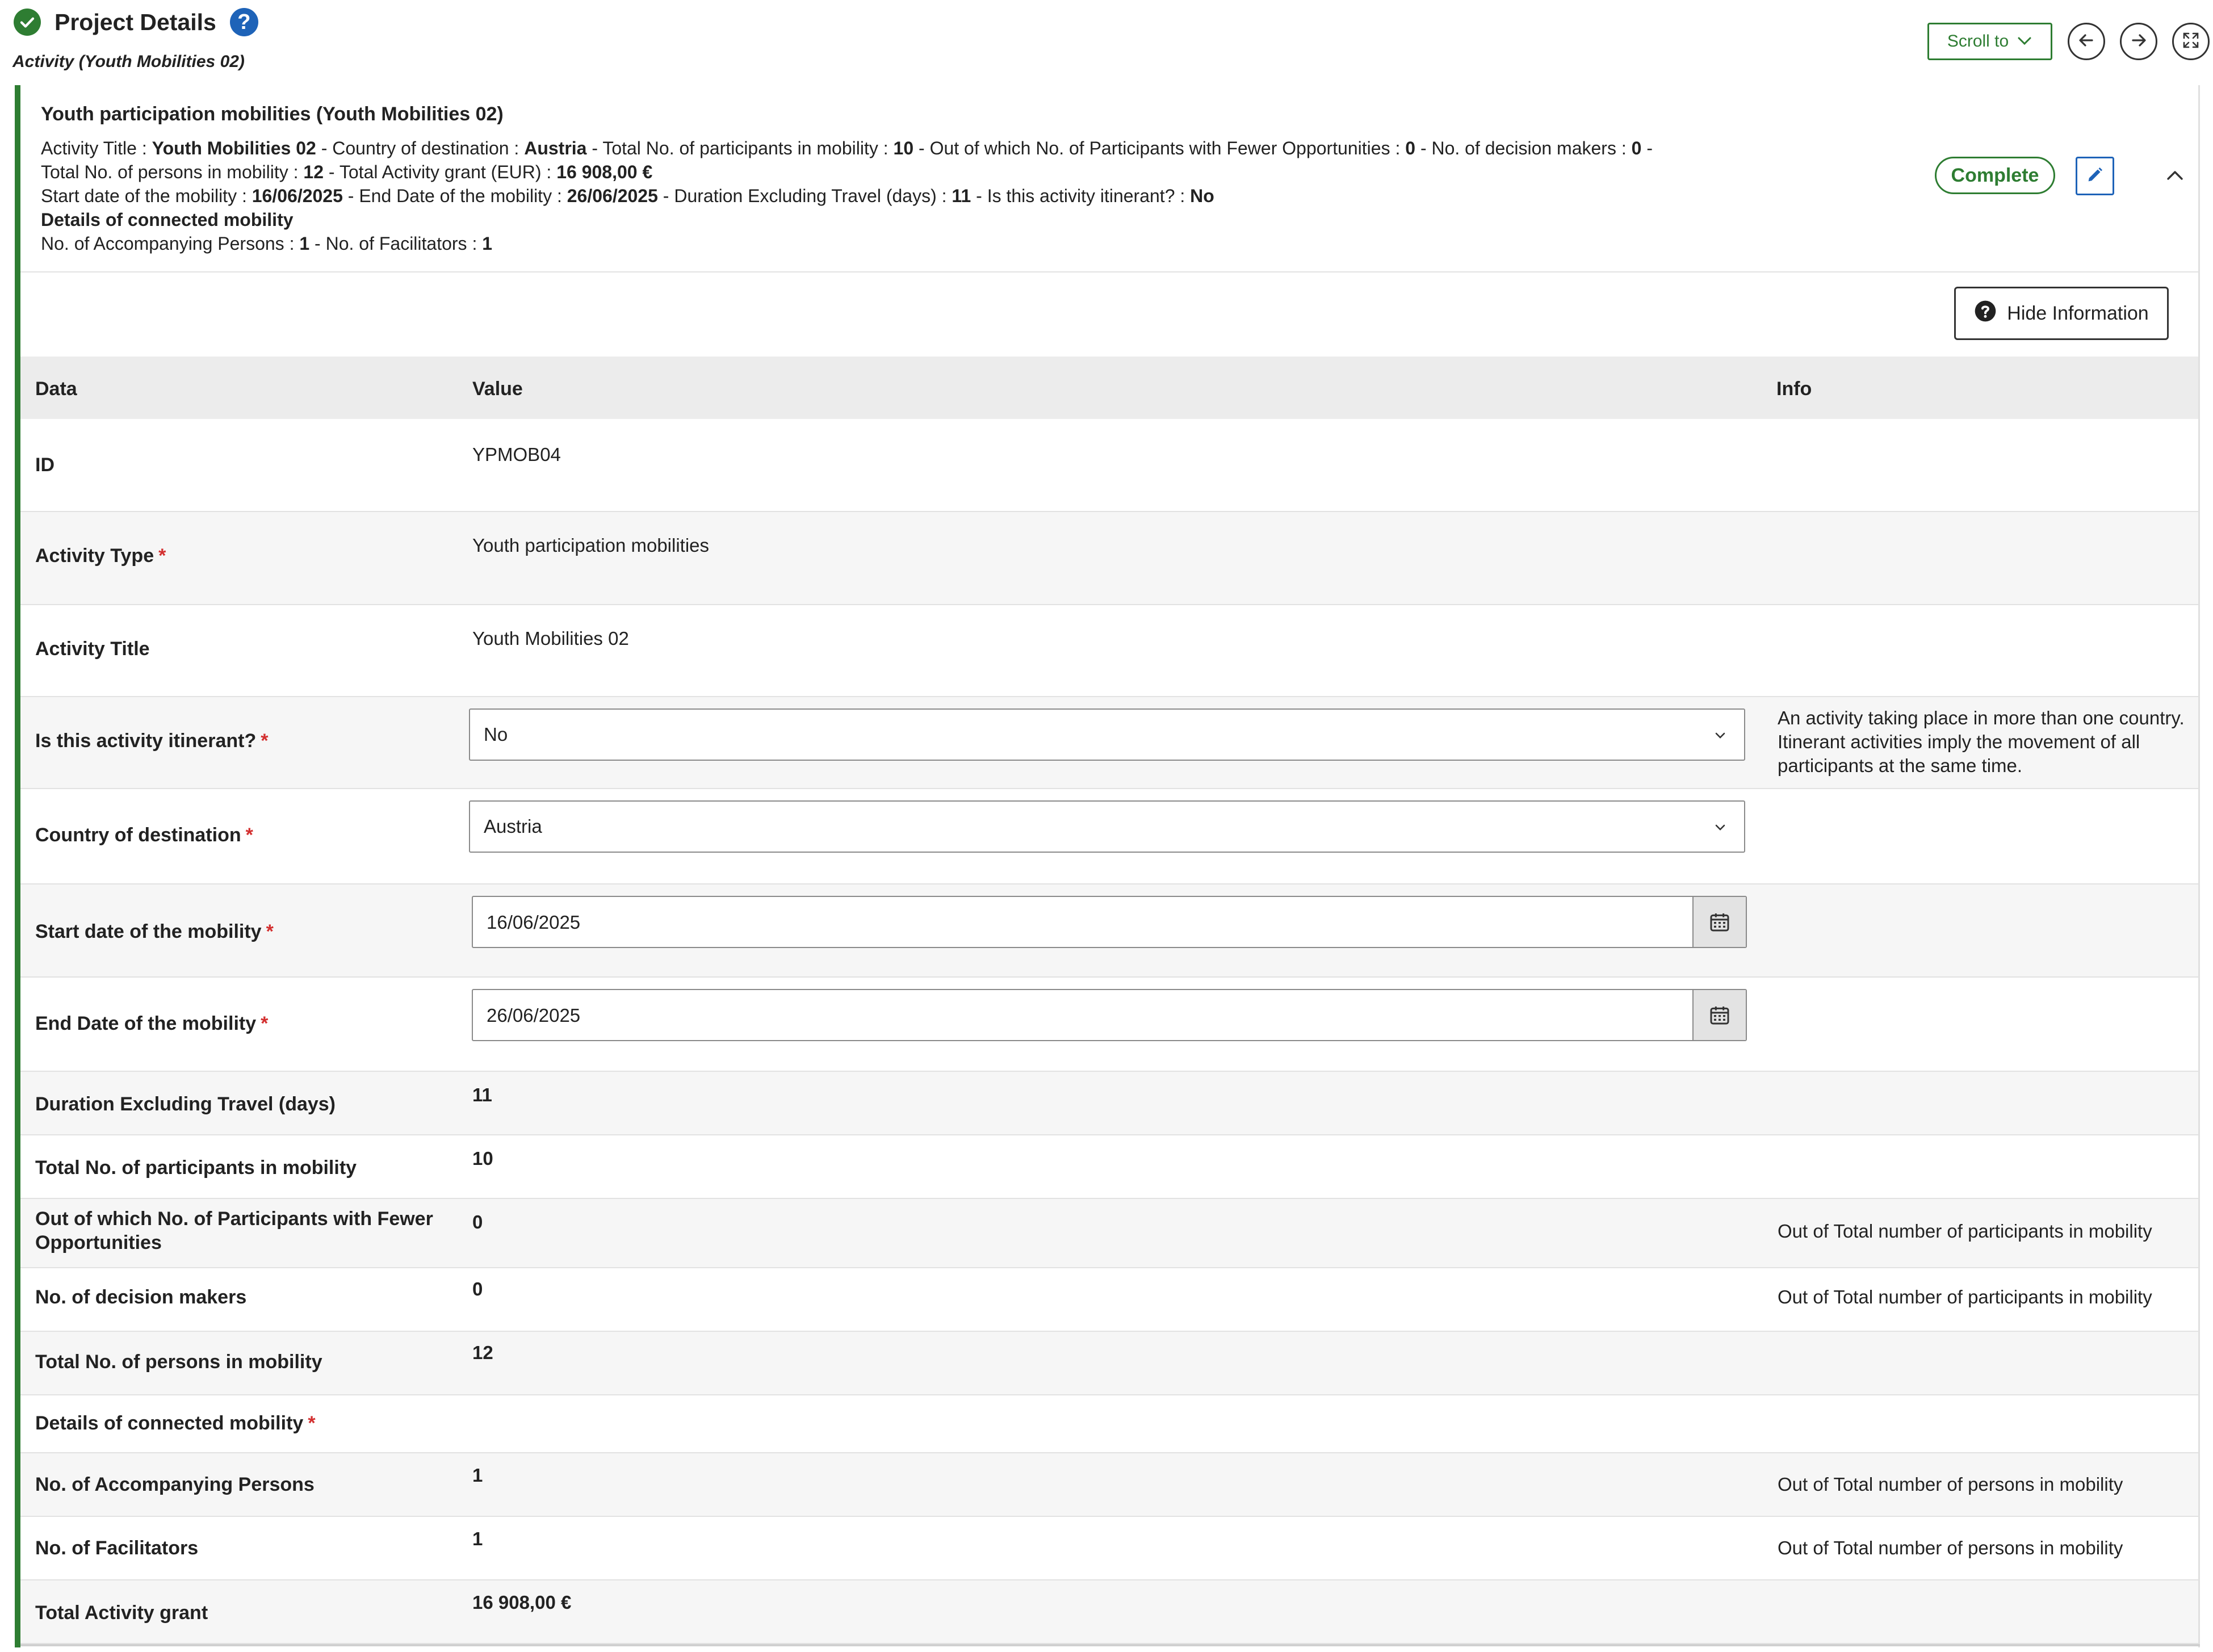 The height and width of the screenshot is (1652, 2213). What do you see at coordinates (175, 1423) in the screenshot?
I see `row-label: Details of connected mobility *` at bounding box center [175, 1423].